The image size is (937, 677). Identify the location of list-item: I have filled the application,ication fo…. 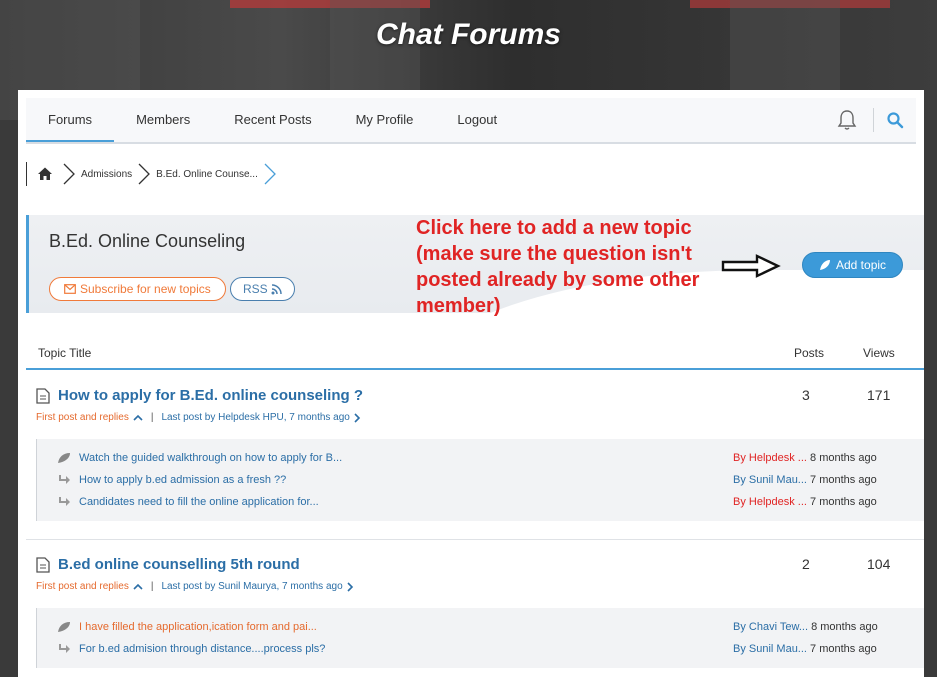
(480, 627).